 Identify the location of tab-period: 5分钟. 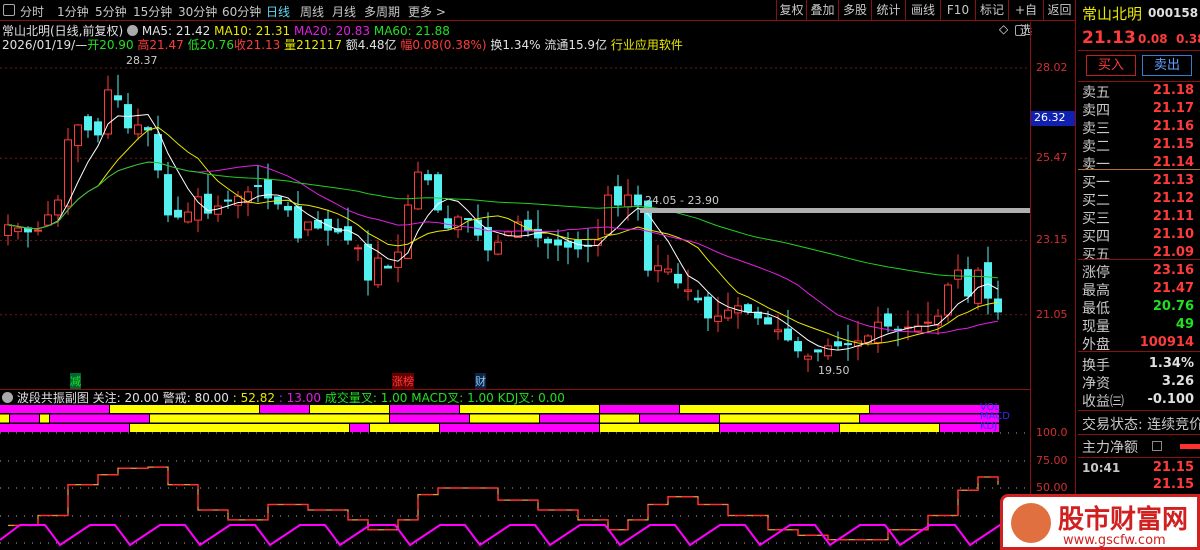
(111, 11).